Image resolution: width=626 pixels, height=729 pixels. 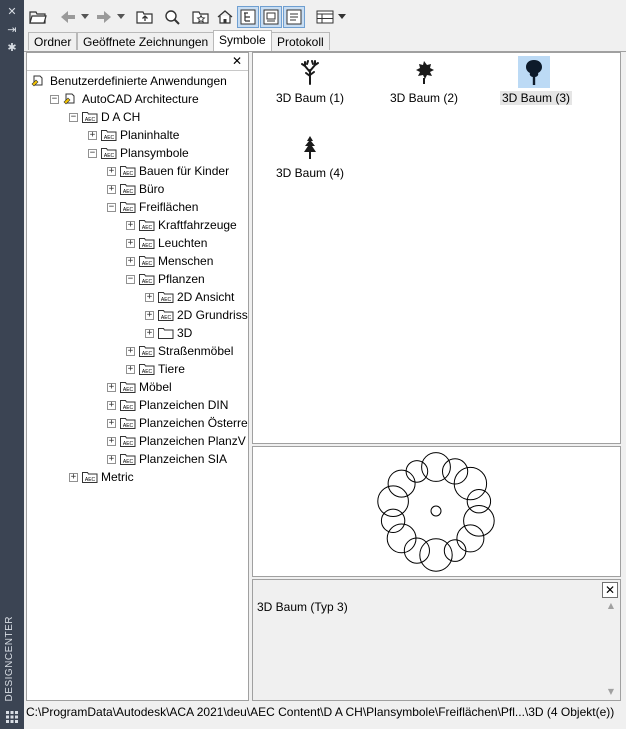 I want to click on tree-item: − AEC Pflanzen, so click(x=165, y=279).